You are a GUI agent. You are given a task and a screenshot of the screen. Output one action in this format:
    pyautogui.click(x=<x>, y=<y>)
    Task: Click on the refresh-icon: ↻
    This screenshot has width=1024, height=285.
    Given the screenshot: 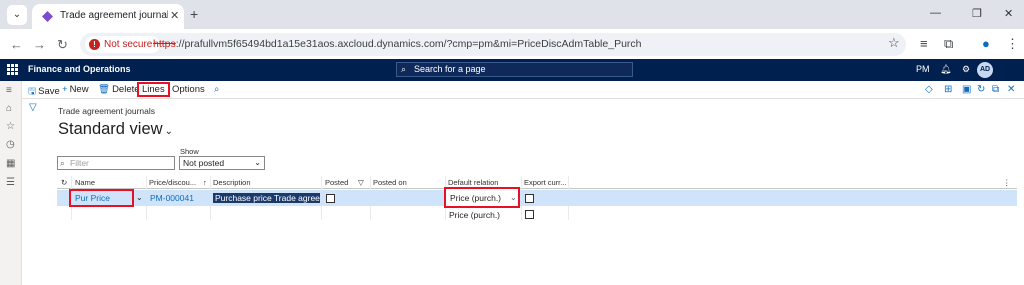 What is the action you would take?
    pyautogui.click(x=981, y=89)
    